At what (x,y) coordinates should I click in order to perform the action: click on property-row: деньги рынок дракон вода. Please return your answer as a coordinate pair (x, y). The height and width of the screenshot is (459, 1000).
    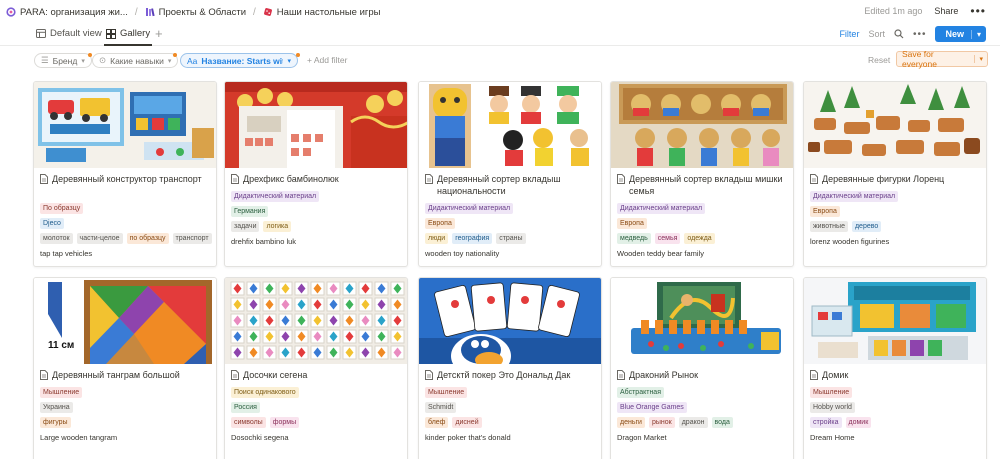
    Looking at the image, I should click on (703, 422).